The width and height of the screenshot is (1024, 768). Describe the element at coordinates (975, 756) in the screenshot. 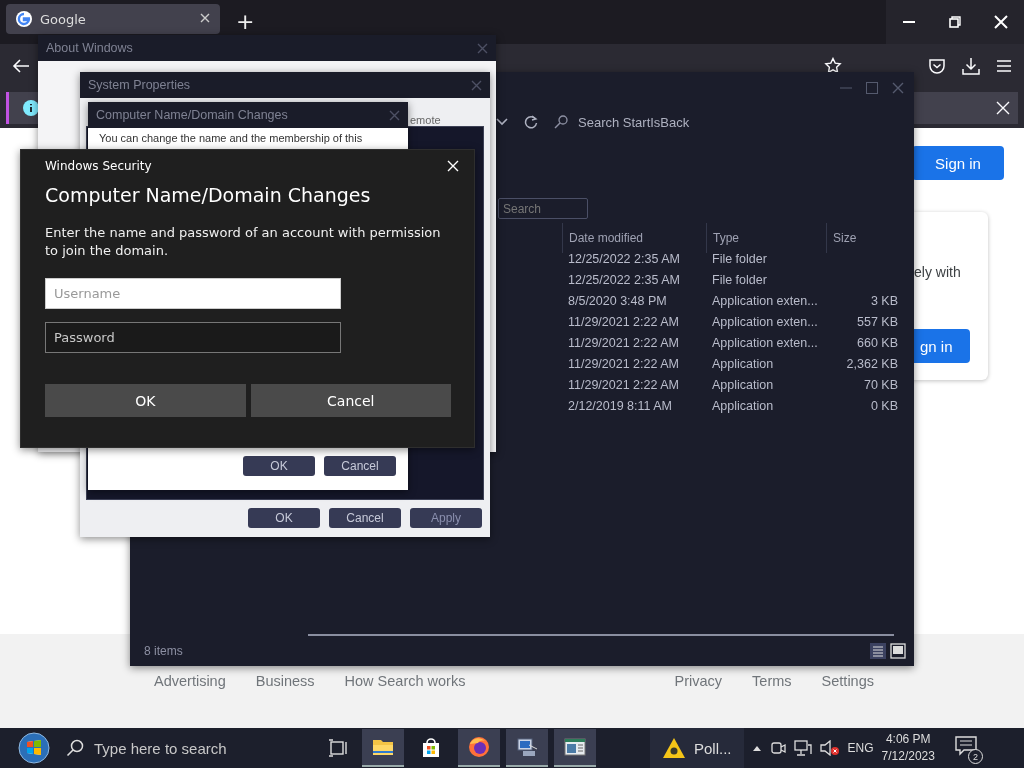

I see `notification-badge: 2` at that location.